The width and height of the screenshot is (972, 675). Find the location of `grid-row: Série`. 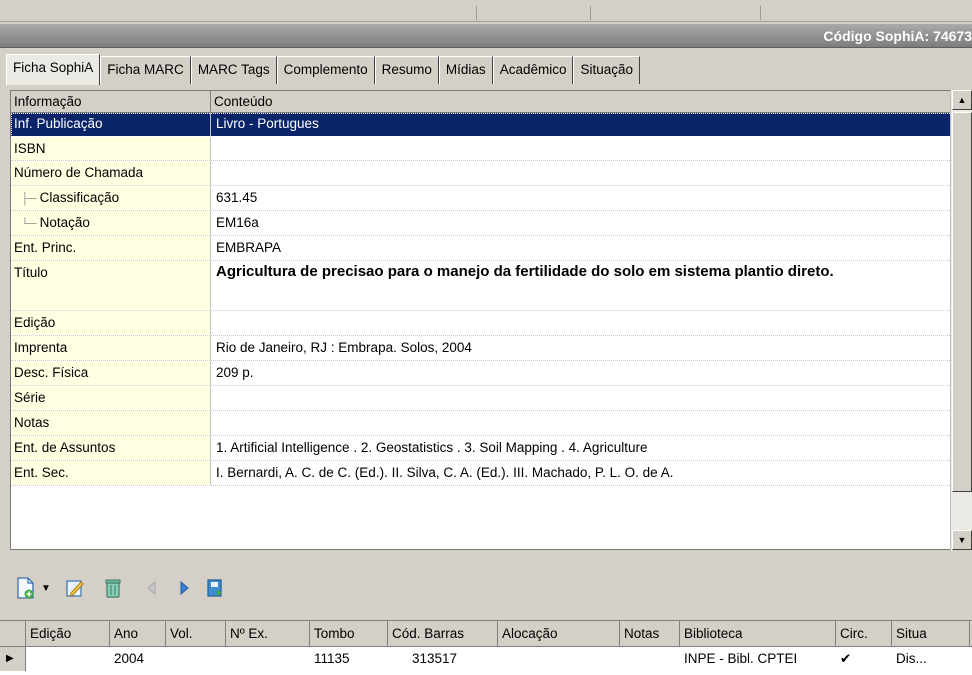

grid-row: Série is located at coordinates (491, 398).